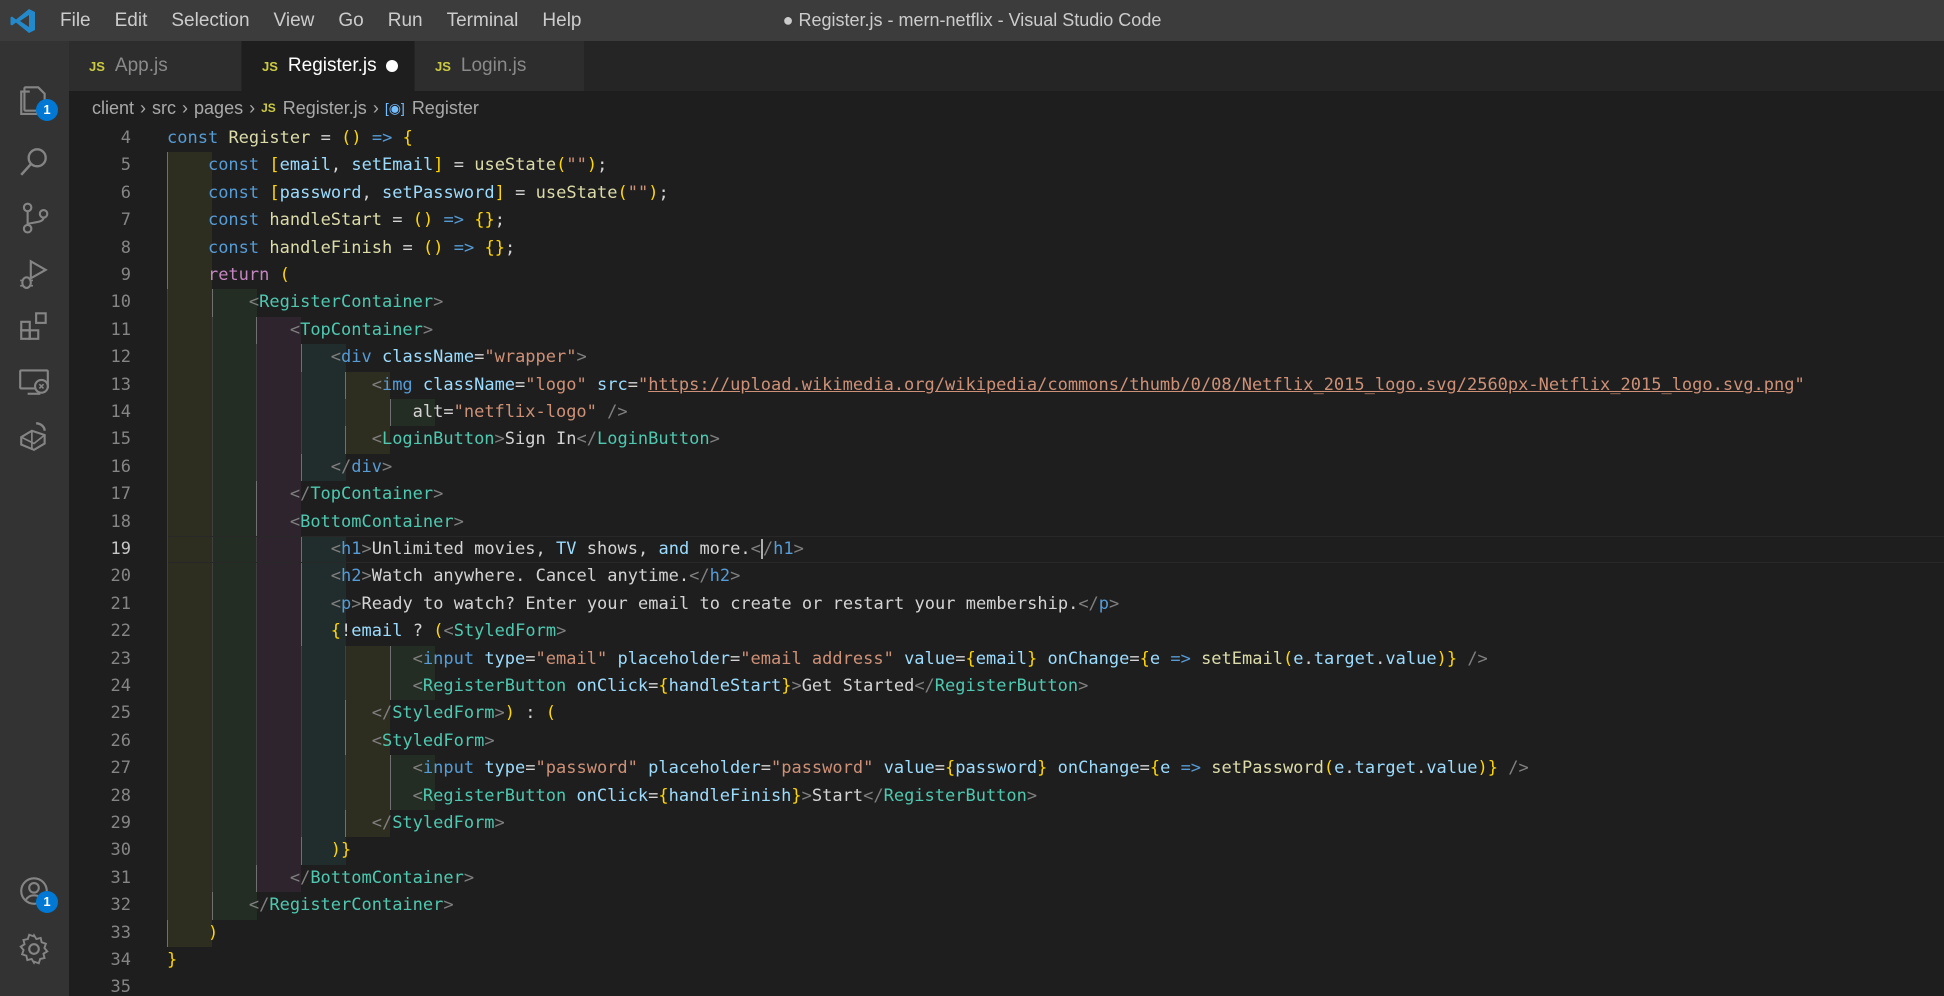  What do you see at coordinates (1006, 906) in the screenshot?
I see `code-line: 32 </RegisterContainer>` at bounding box center [1006, 906].